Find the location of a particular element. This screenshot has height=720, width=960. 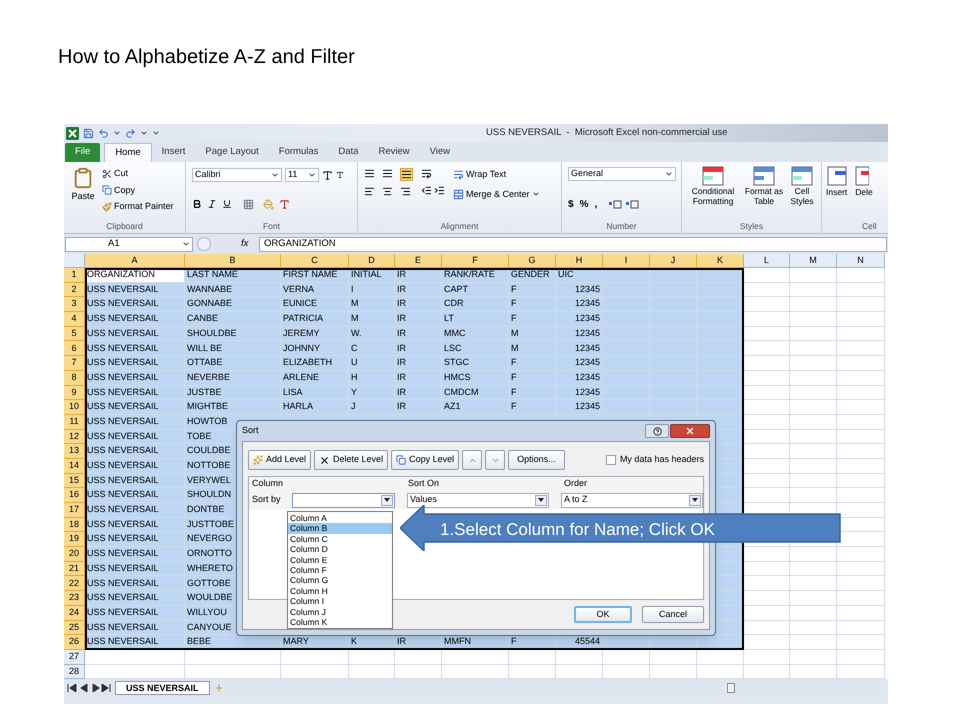

dropdown-option: Column F is located at coordinates (340, 570).